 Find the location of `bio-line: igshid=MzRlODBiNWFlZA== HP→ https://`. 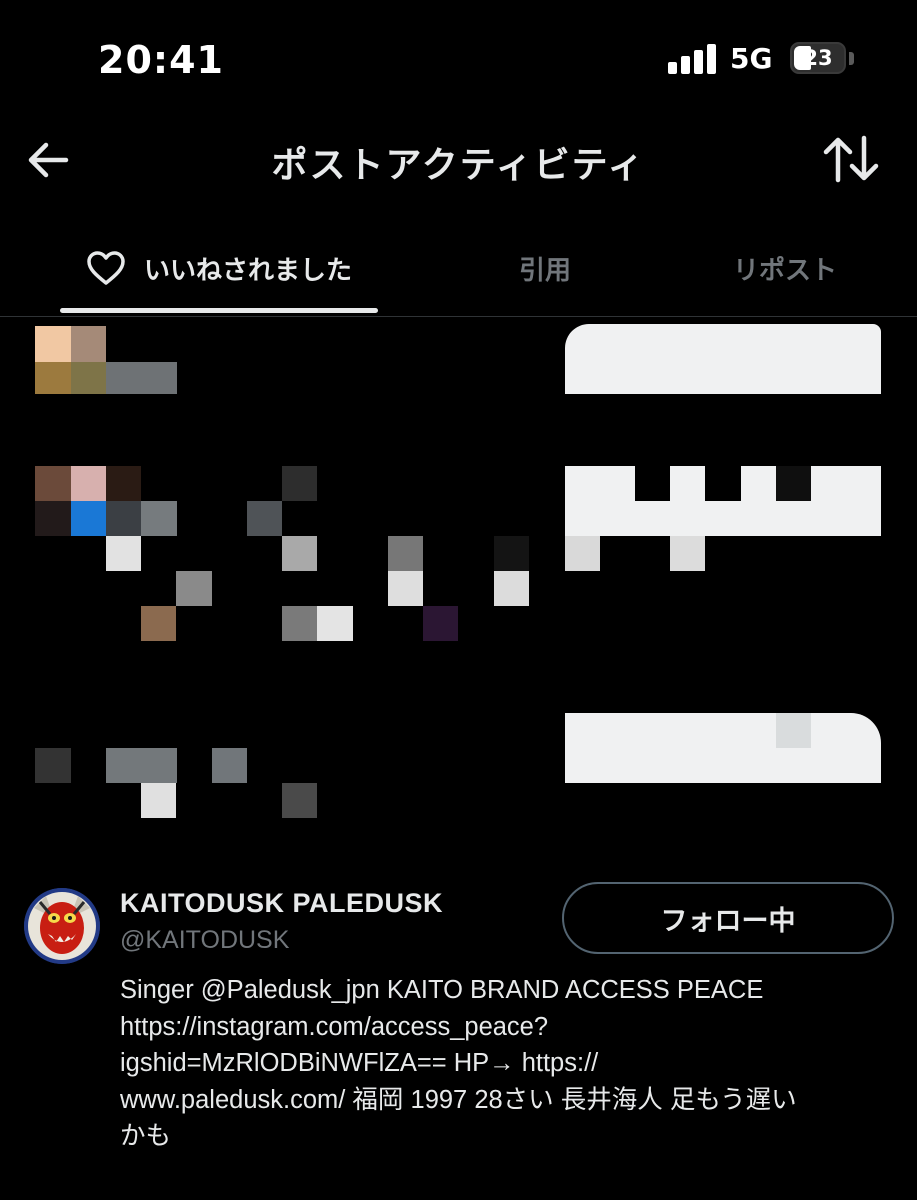

bio-line: igshid=MzRlODBiNWFlZA== HP→ https:// is located at coordinates (359, 1063).